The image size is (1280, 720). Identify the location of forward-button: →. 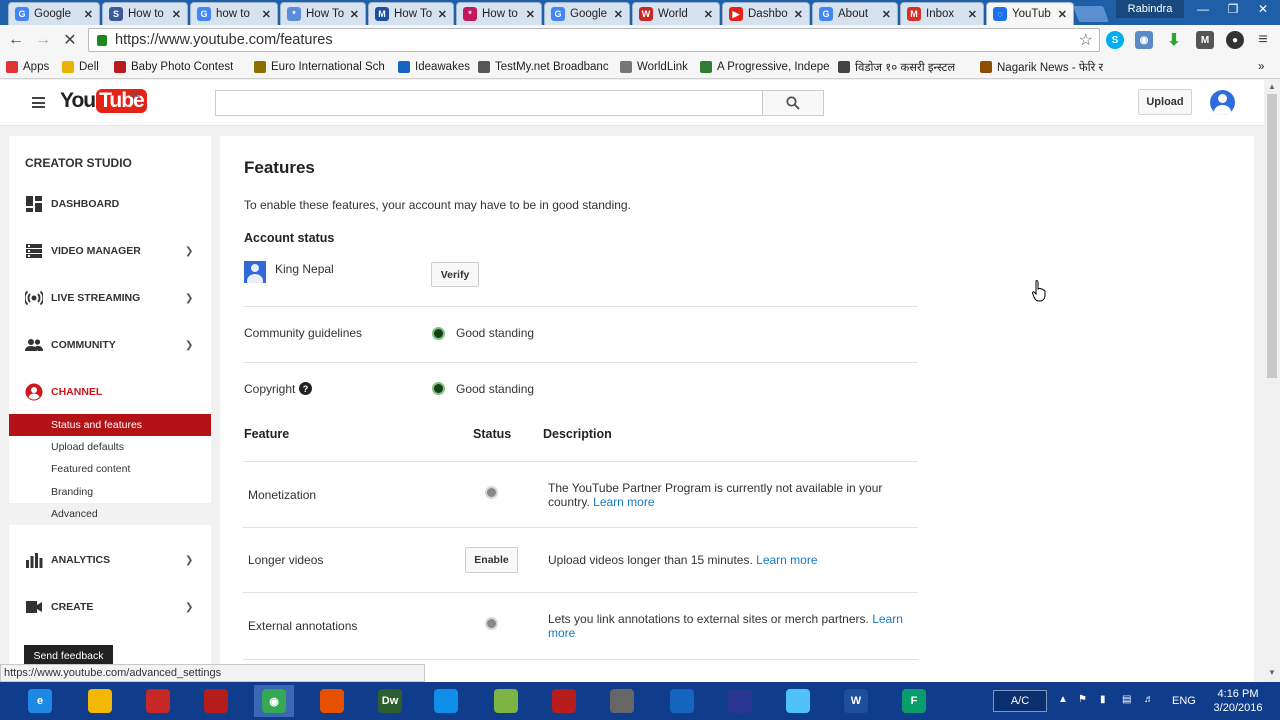
(43, 40).